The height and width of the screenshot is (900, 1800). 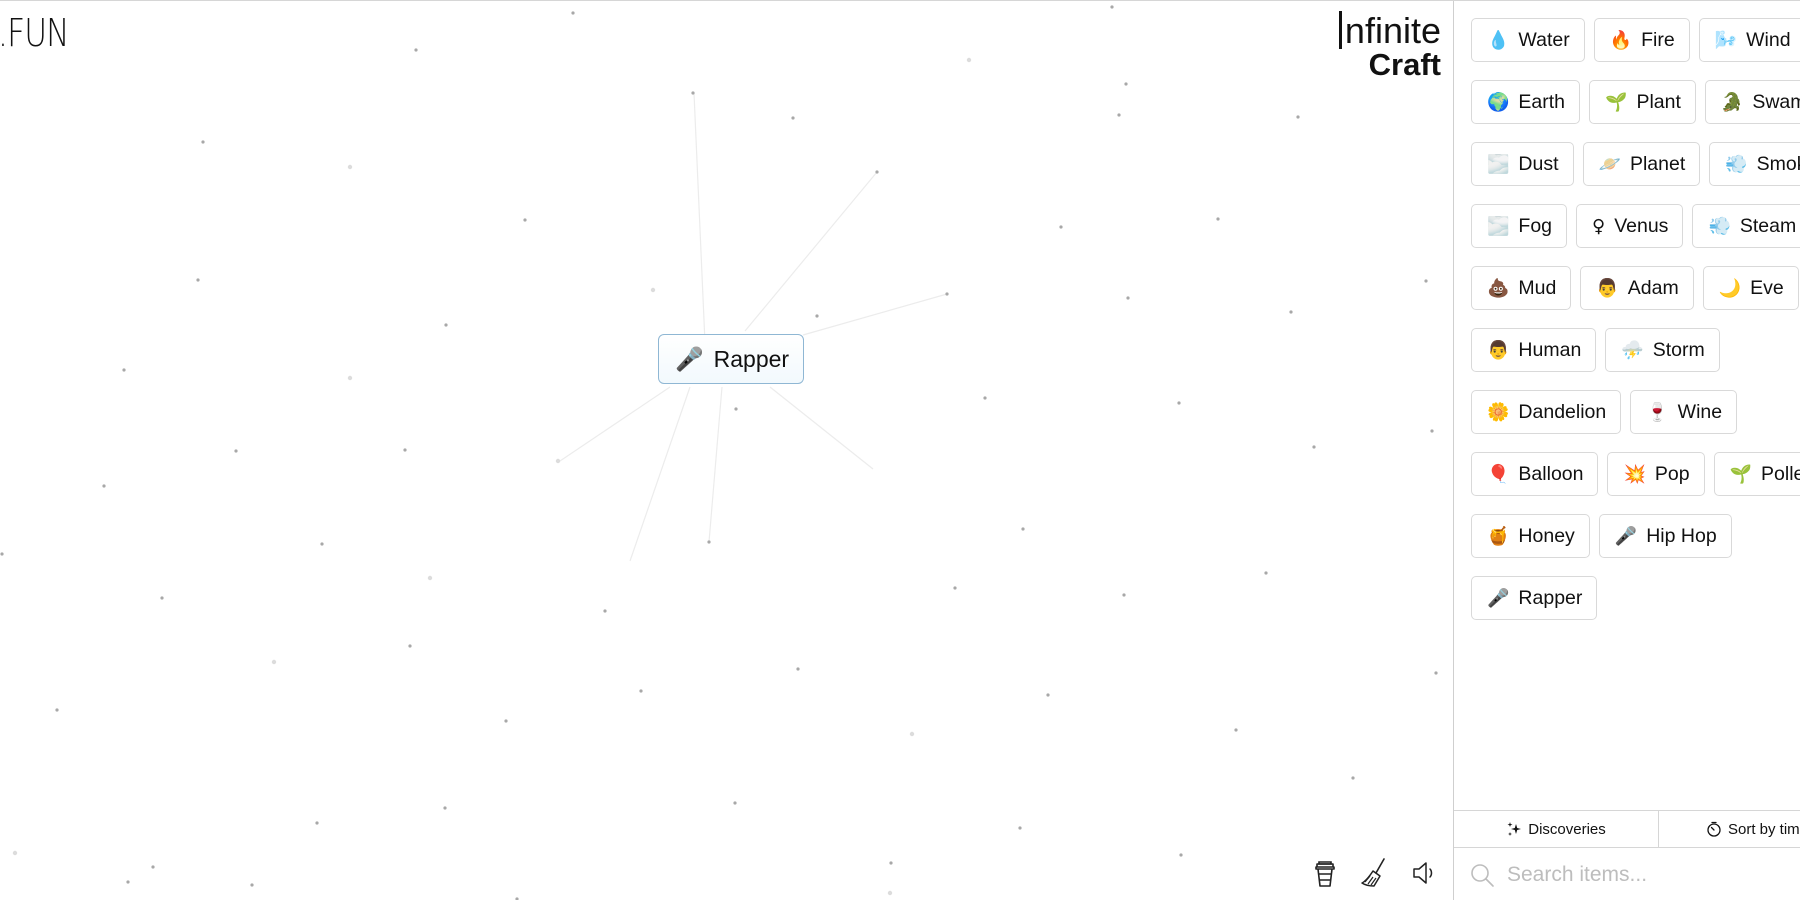 What do you see at coordinates (1404, 64) in the screenshot?
I see `logo-line-2: Craft` at bounding box center [1404, 64].